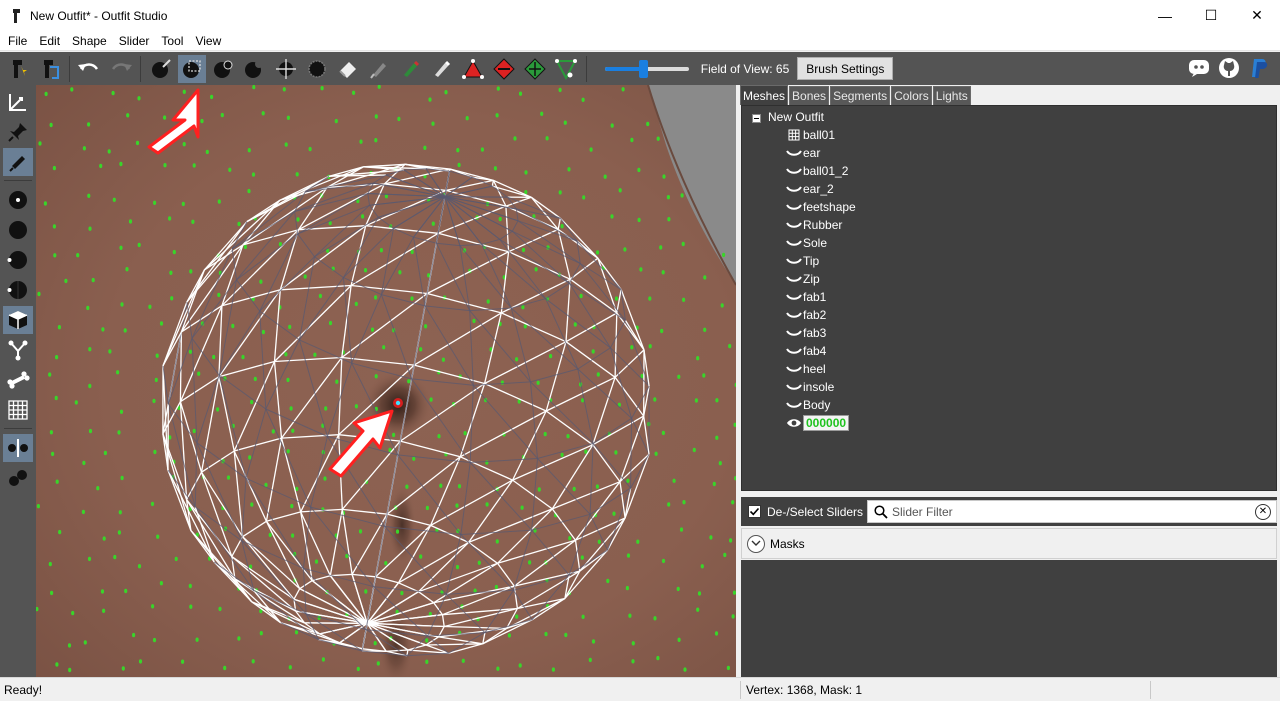 The height and width of the screenshot is (701, 1280). Describe the element at coordinates (348, 69) in the screenshot. I see `undiff-brush-icon` at that location.